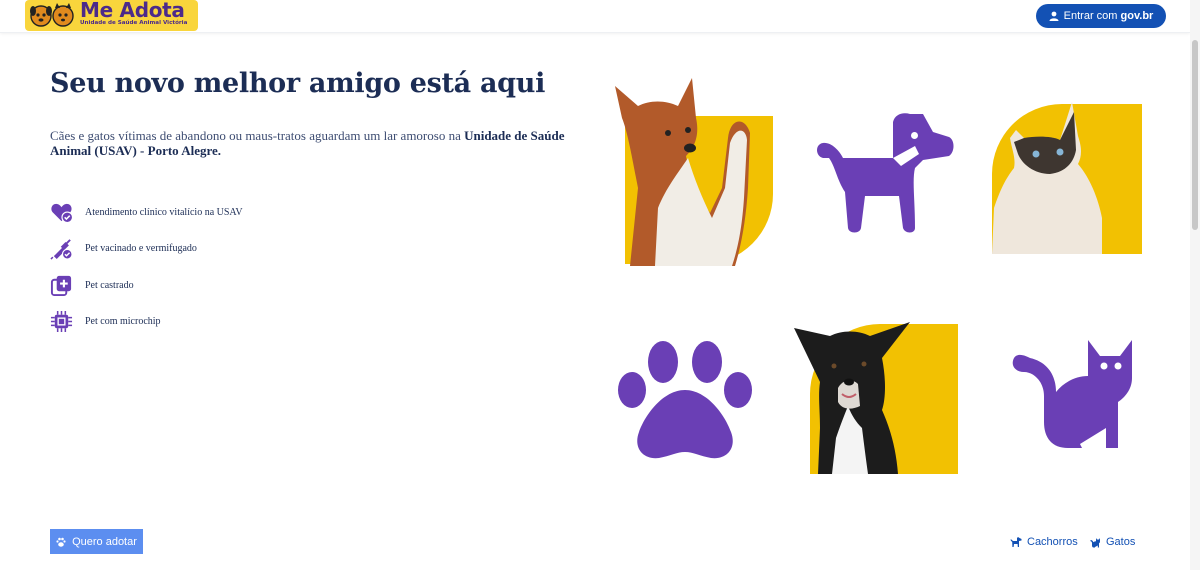 This screenshot has height=570, width=1200. Describe the element at coordinates (61, 321) in the screenshot. I see `microchip-icon` at that location.